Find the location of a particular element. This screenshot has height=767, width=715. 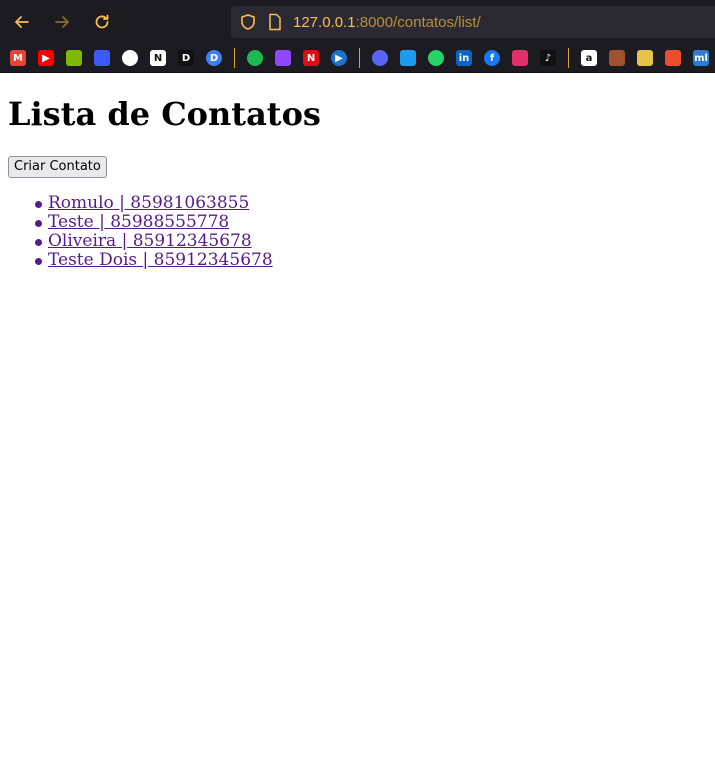

bookmarks-bar: M ▶ N D D N ▶ in f ♪ a ml is located at coordinates (357, 58).